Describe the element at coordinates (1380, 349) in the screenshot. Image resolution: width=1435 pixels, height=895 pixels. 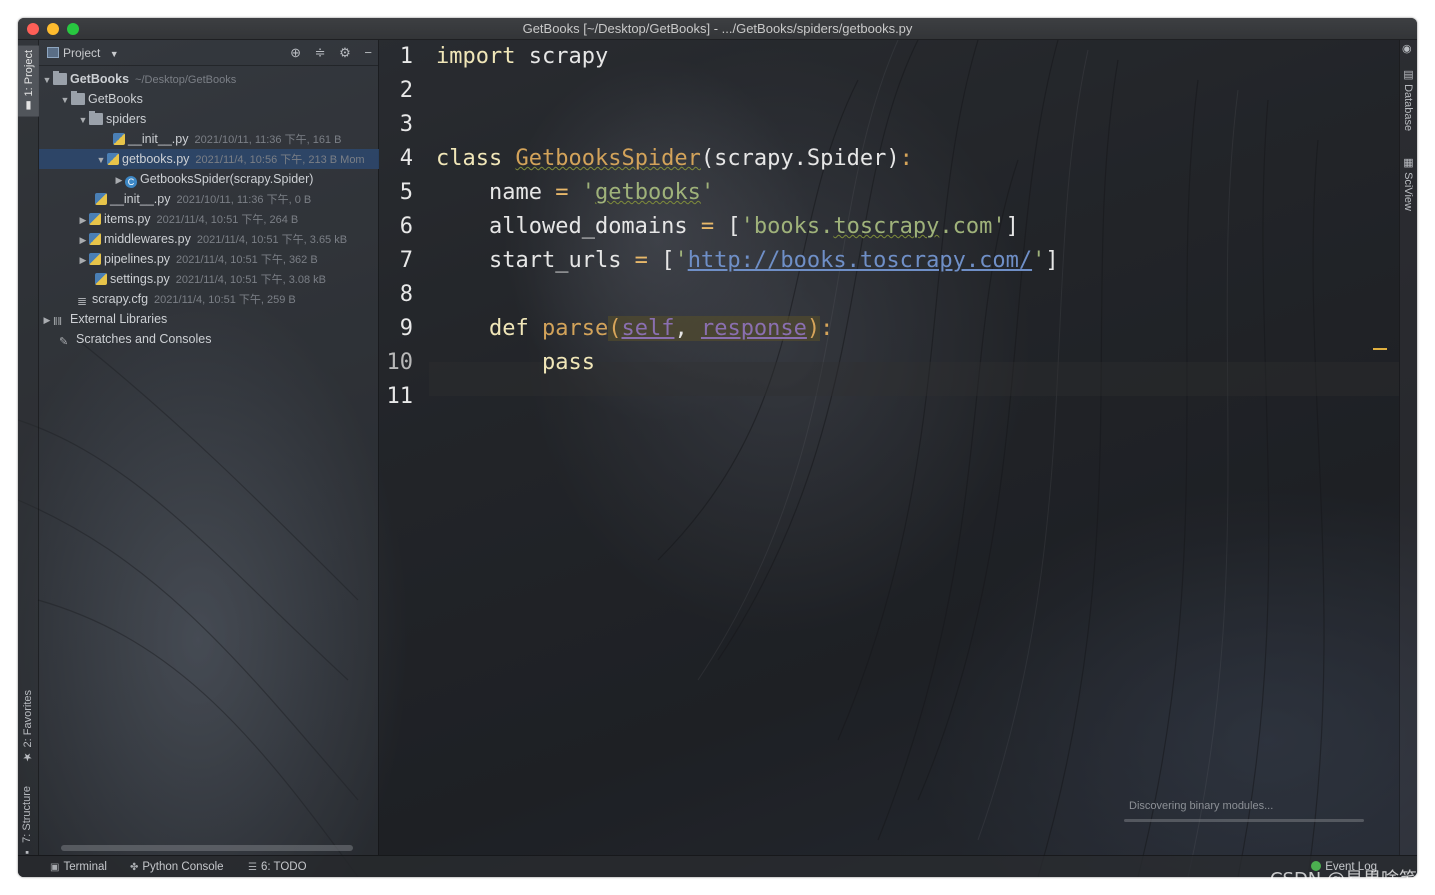
I see `warning-stripe-marker` at that location.